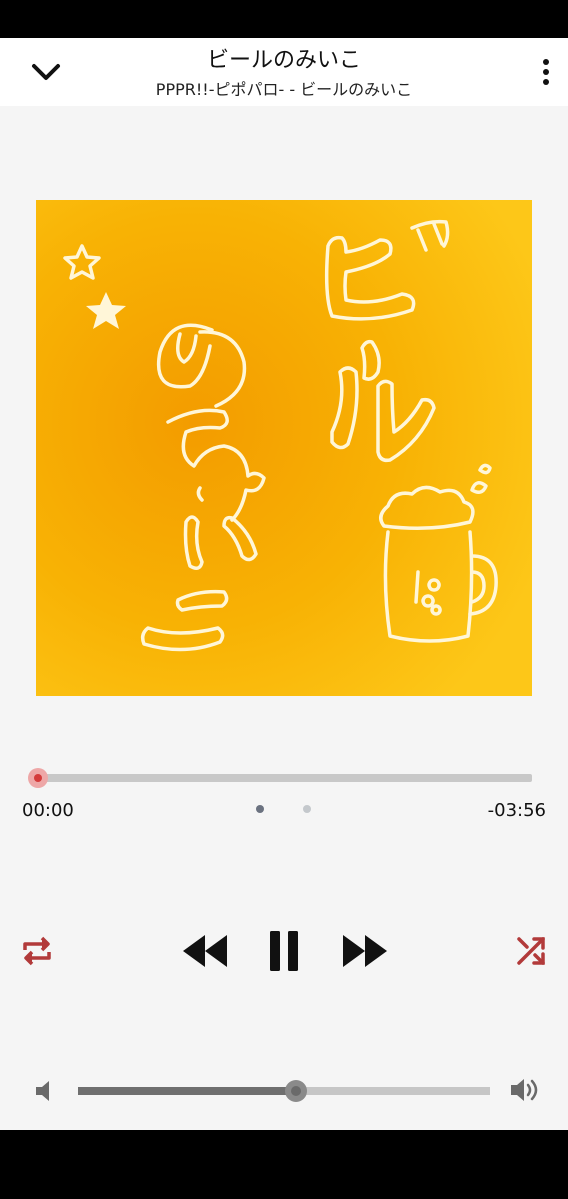 The height and width of the screenshot is (1199, 568). What do you see at coordinates (38, 778) in the screenshot?
I see `seek-thumb` at bounding box center [38, 778].